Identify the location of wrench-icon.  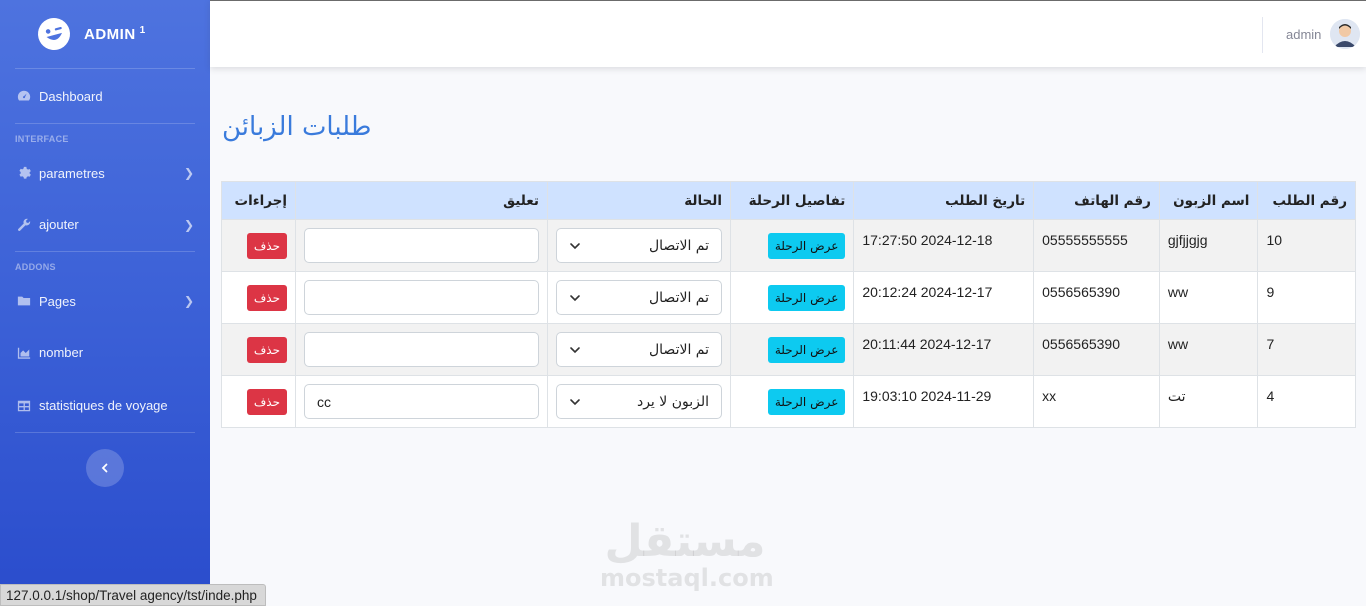
(24, 225).